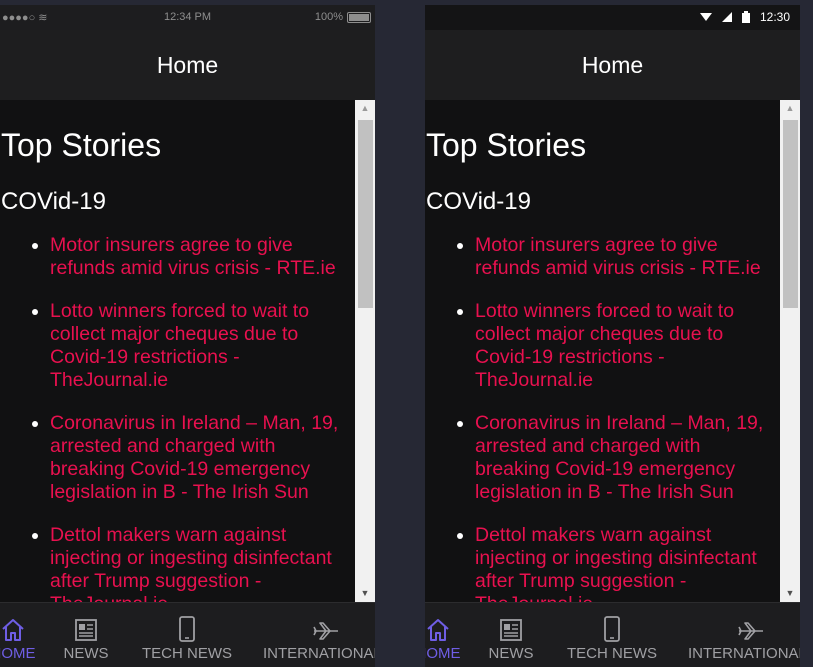 The image size is (813, 667). I want to click on status-bar: ●●●●○ ≋ 12:34 PM 100%, so click(187, 17).